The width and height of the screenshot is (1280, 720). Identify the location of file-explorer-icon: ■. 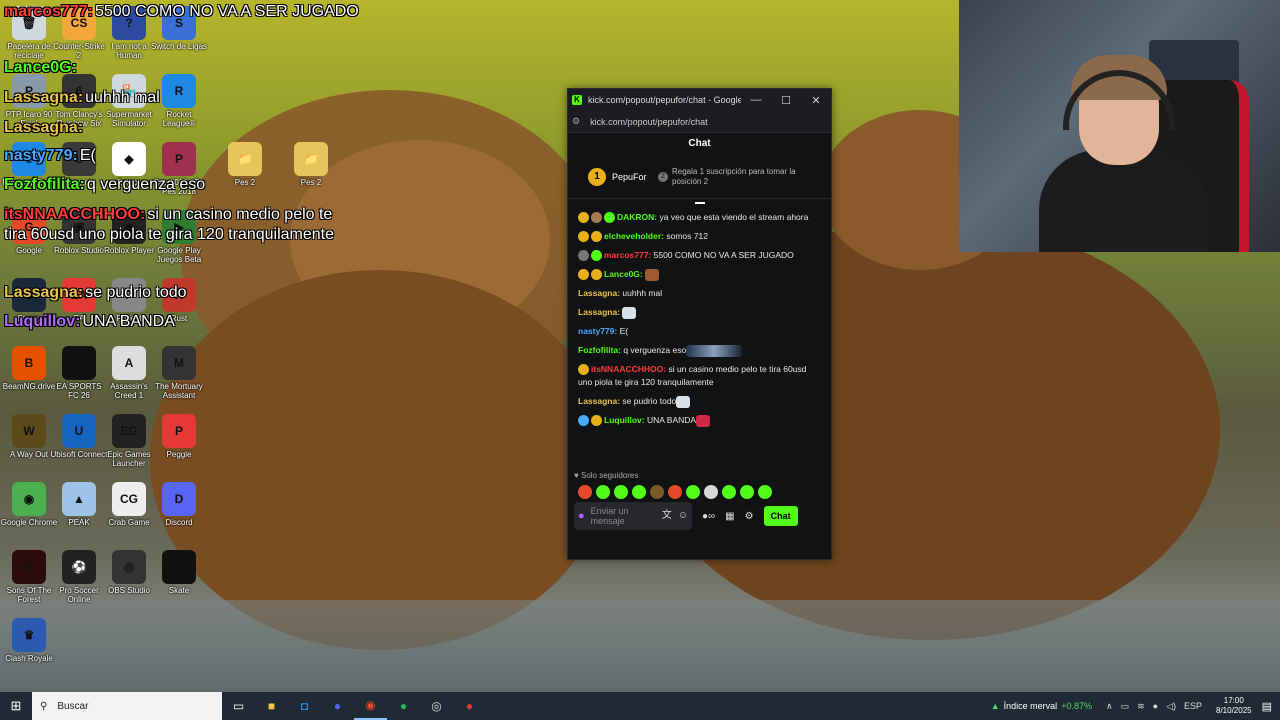
(271, 706).